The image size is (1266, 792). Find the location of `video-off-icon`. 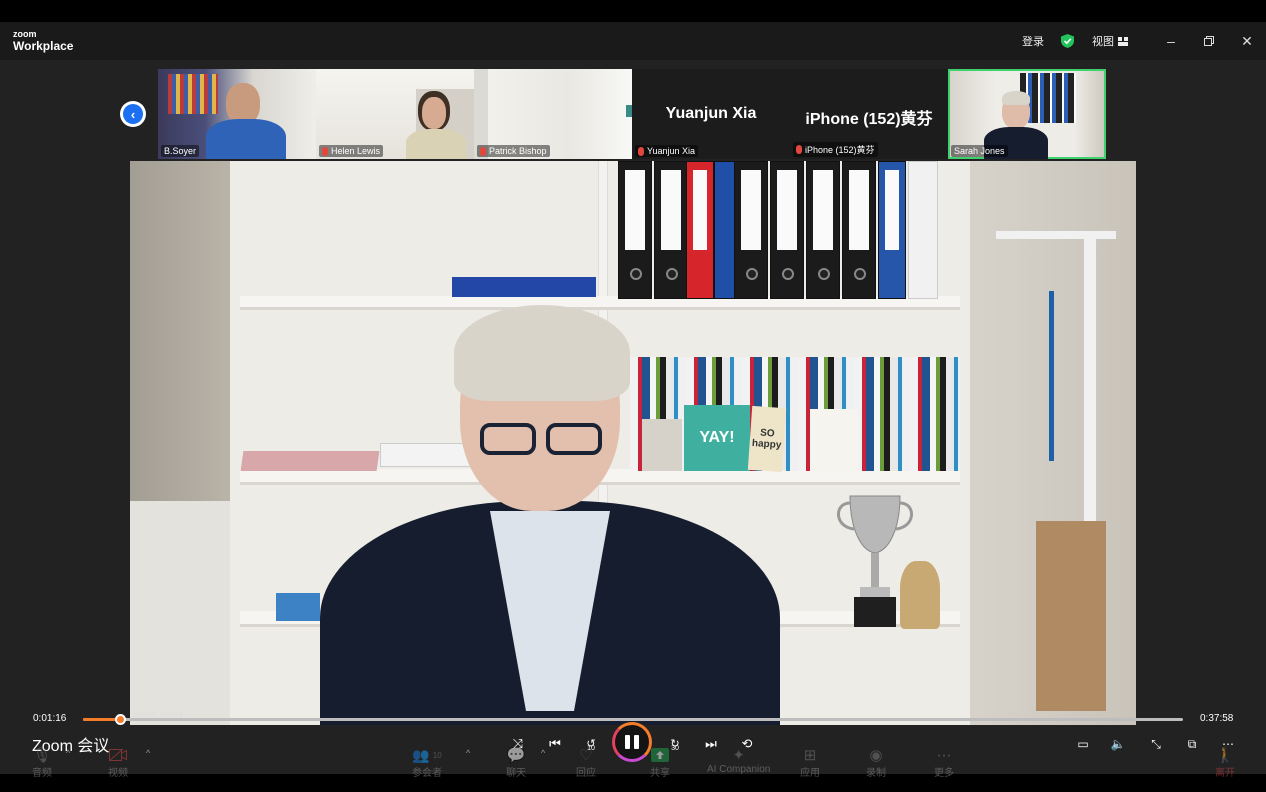

video-off-icon is located at coordinates (118, 755).